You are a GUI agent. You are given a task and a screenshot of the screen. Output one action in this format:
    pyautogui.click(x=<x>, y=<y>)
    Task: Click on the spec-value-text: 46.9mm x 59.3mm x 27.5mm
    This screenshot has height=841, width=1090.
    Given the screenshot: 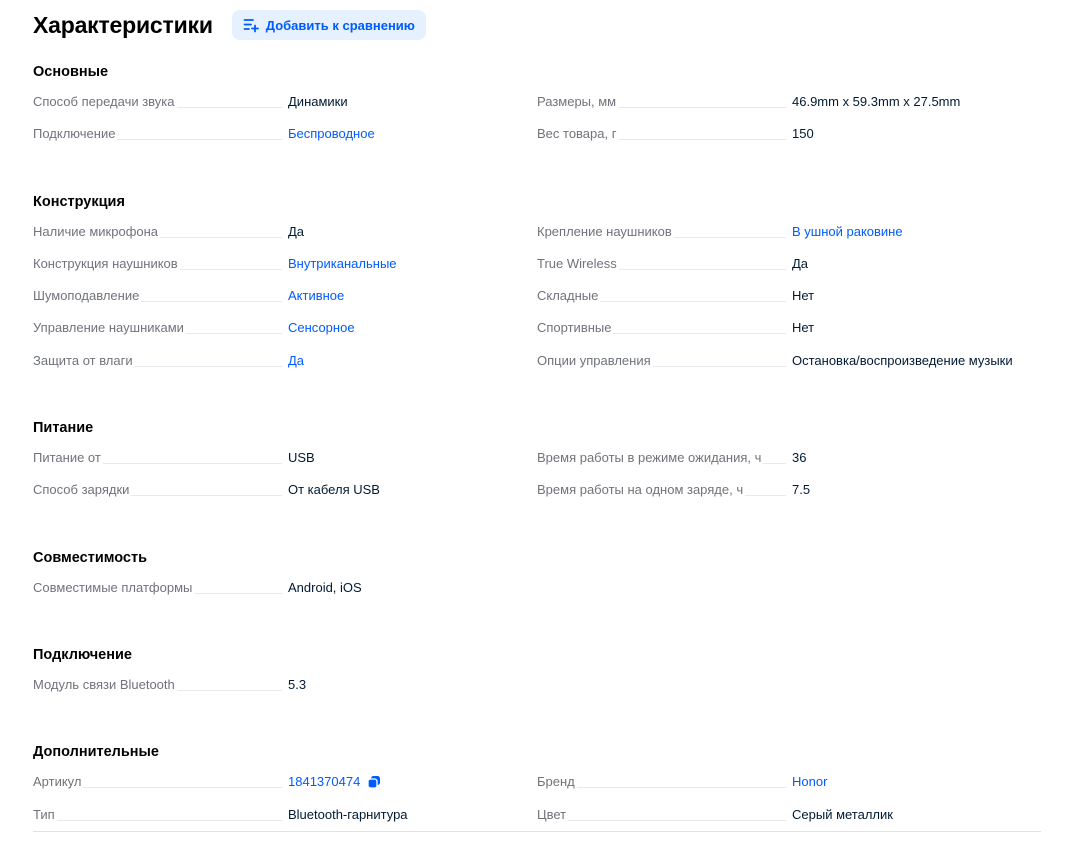 What is the action you would take?
    pyautogui.click(x=876, y=101)
    